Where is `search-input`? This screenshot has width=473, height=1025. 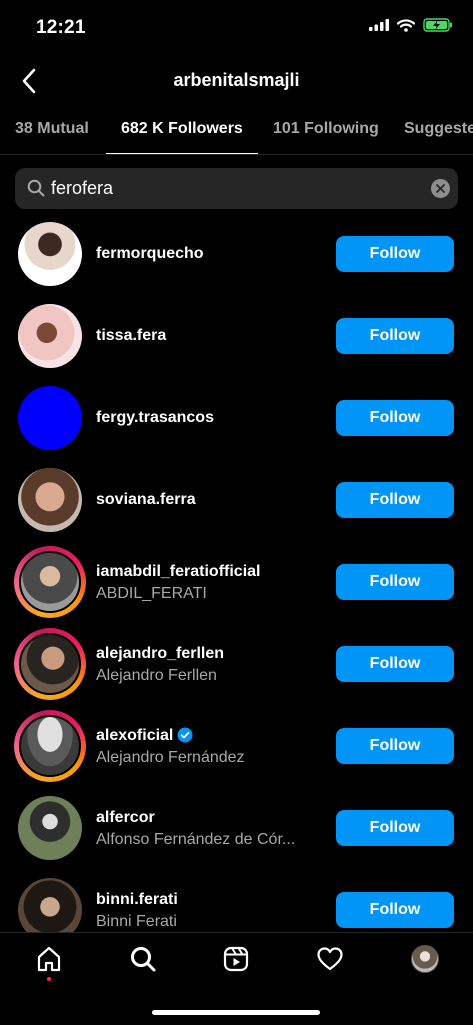 search-input is located at coordinates (231, 188).